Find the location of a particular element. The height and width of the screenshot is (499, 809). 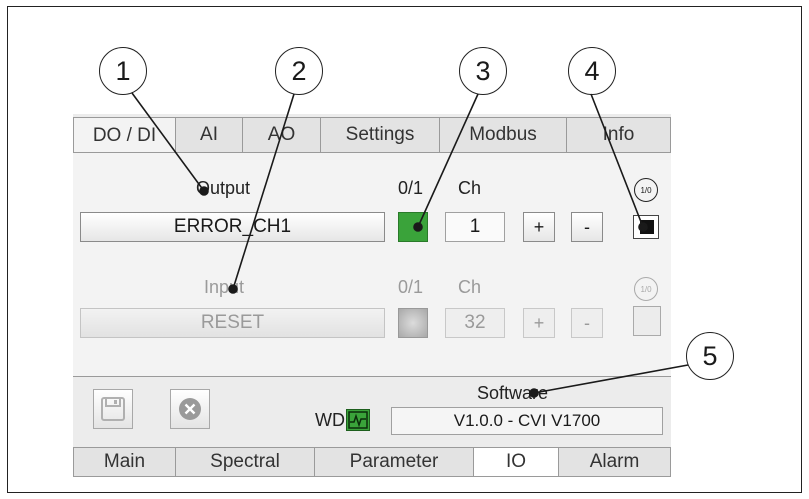

software-version-field: V1.0.0 - CVI V1700 is located at coordinates (527, 421).